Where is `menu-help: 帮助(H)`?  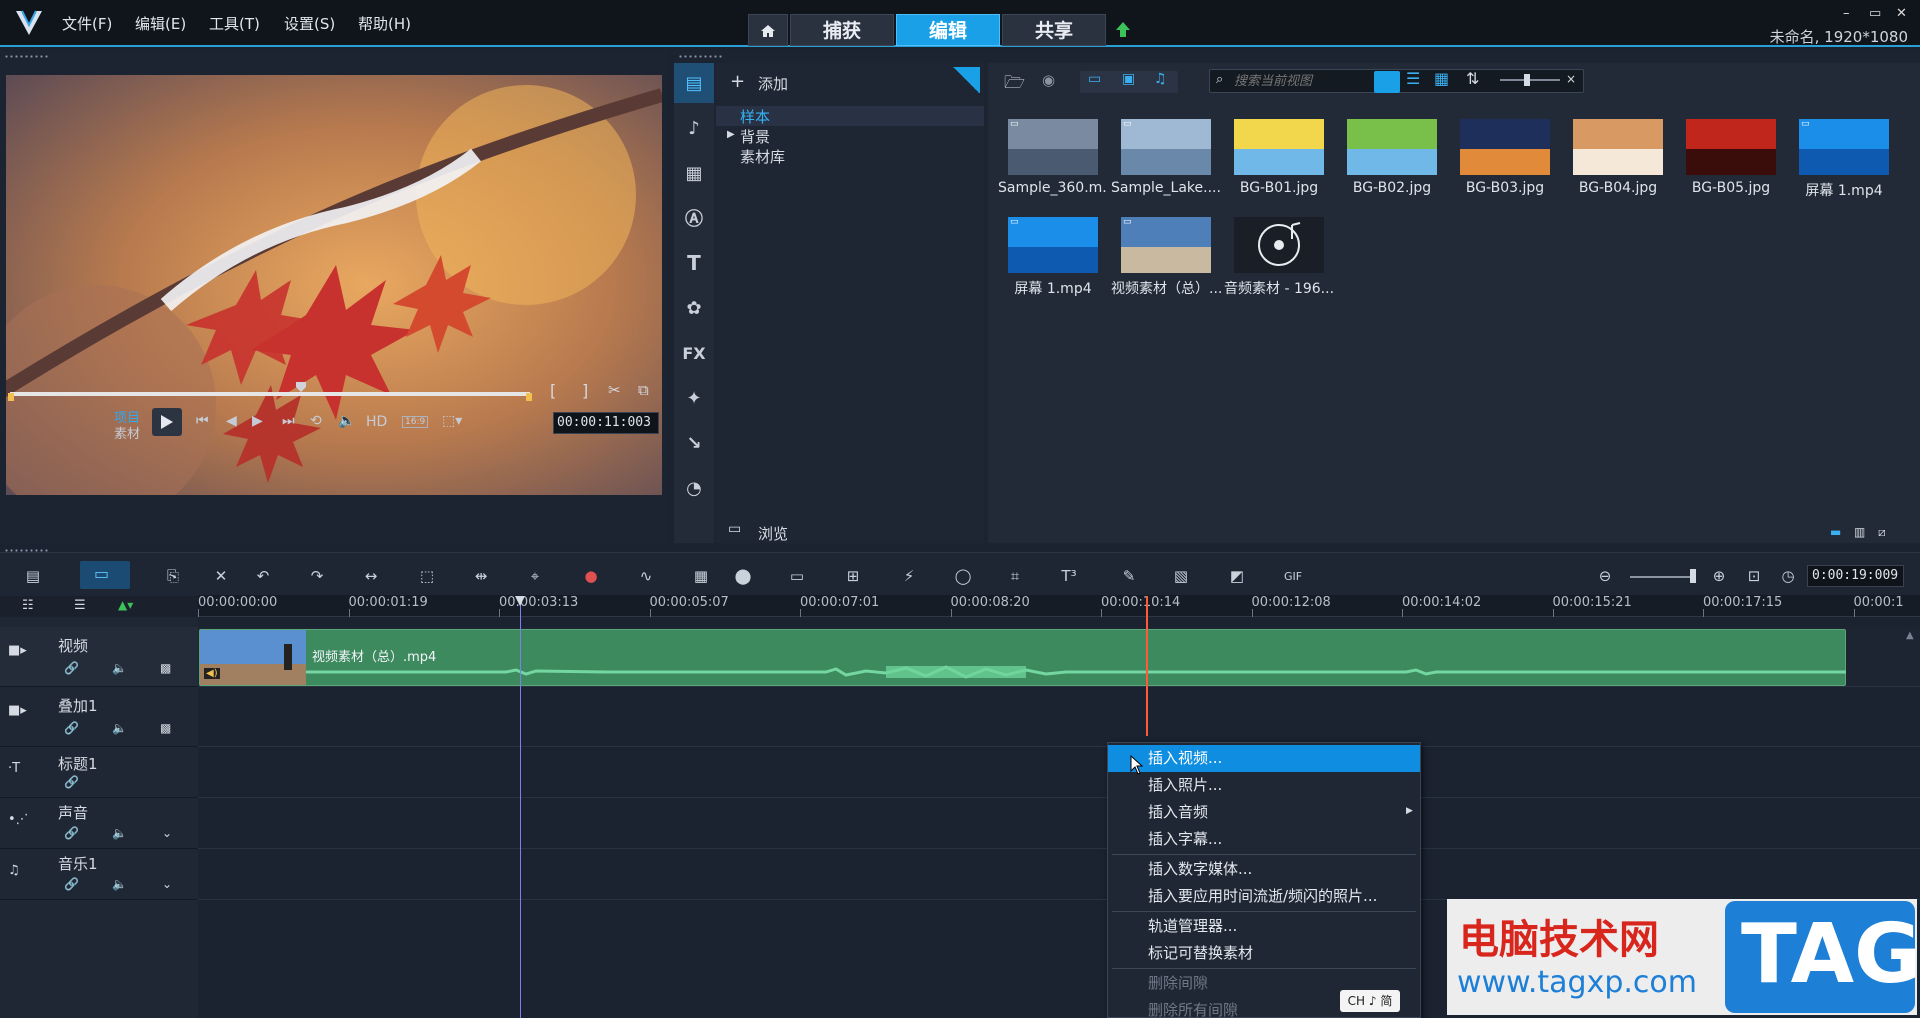 menu-help: 帮助(H) is located at coordinates (384, 23).